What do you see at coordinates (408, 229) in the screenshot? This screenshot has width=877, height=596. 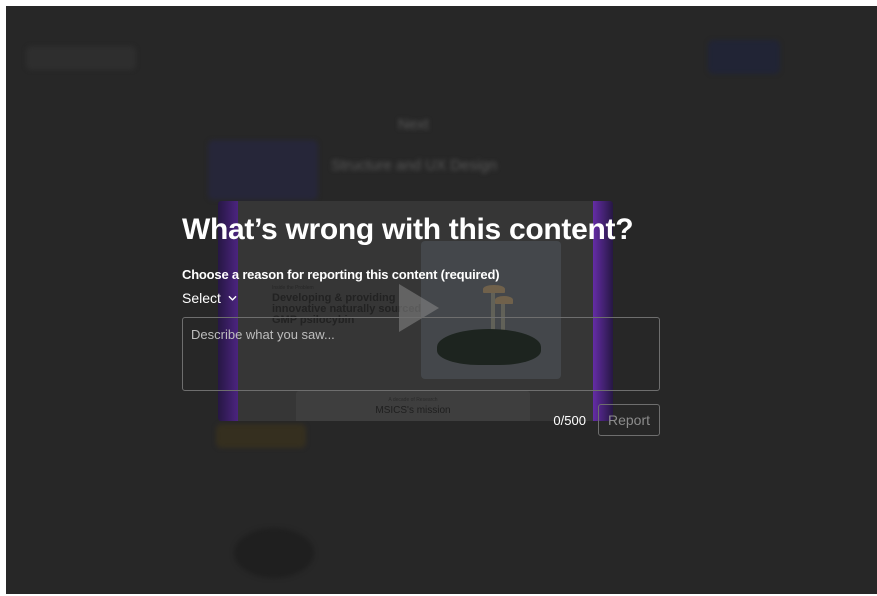 I see `dialog-title: What’s wrong with this content?` at bounding box center [408, 229].